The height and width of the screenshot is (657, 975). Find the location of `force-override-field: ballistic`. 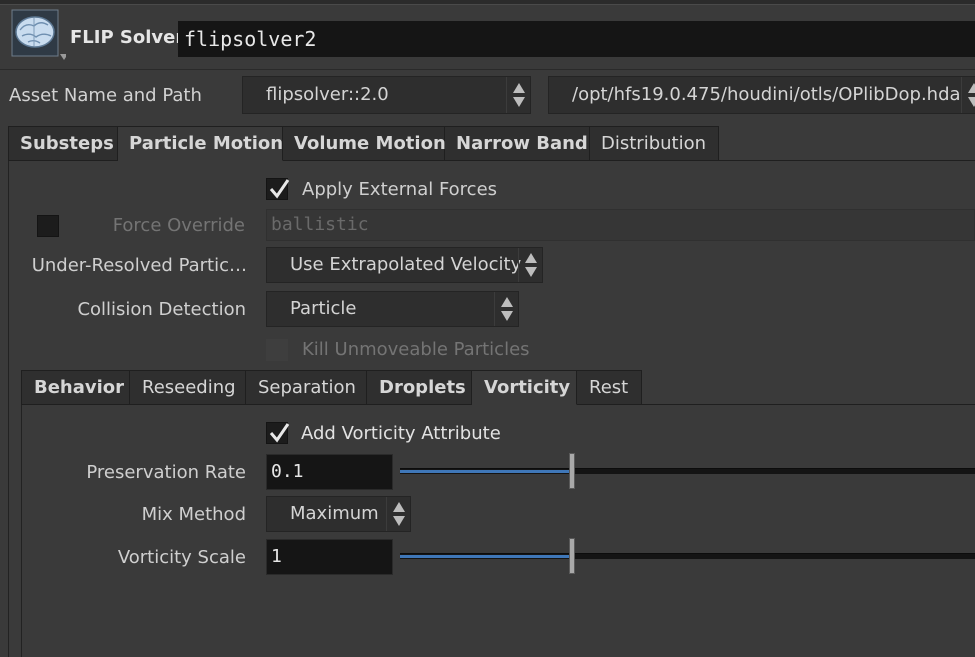

force-override-field: ballistic is located at coordinates (620, 225).